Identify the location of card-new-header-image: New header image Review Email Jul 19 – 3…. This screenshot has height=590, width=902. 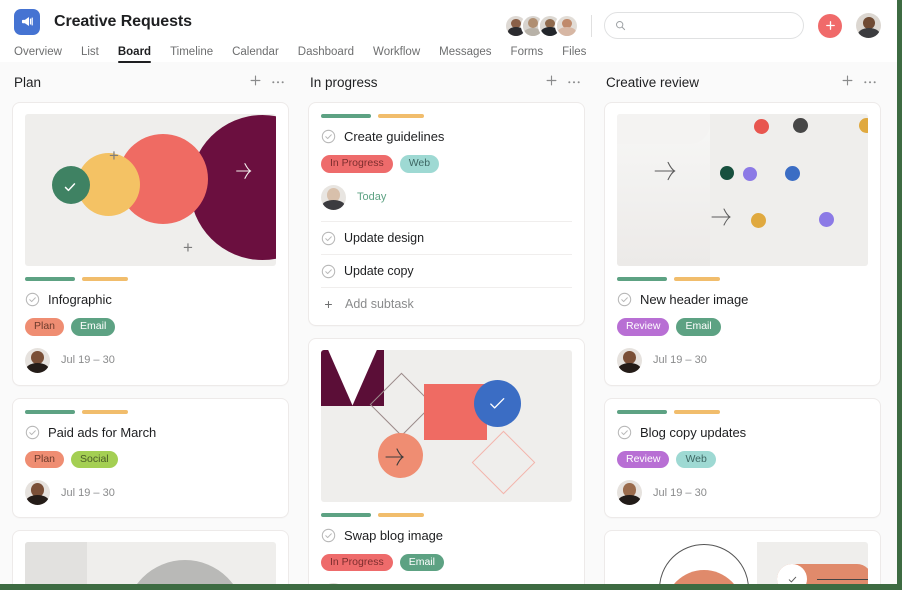
(742, 244).